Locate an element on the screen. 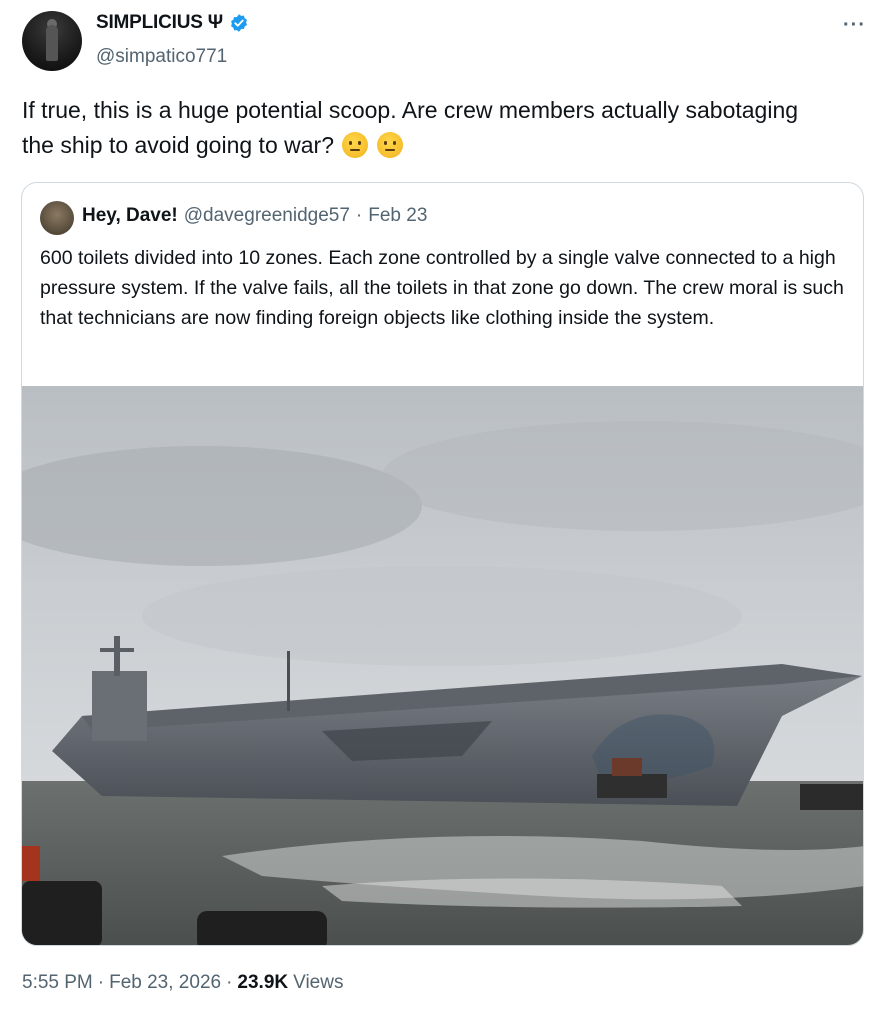 The image size is (888, 1024). author-avatar is located at coordinates (52, 41).